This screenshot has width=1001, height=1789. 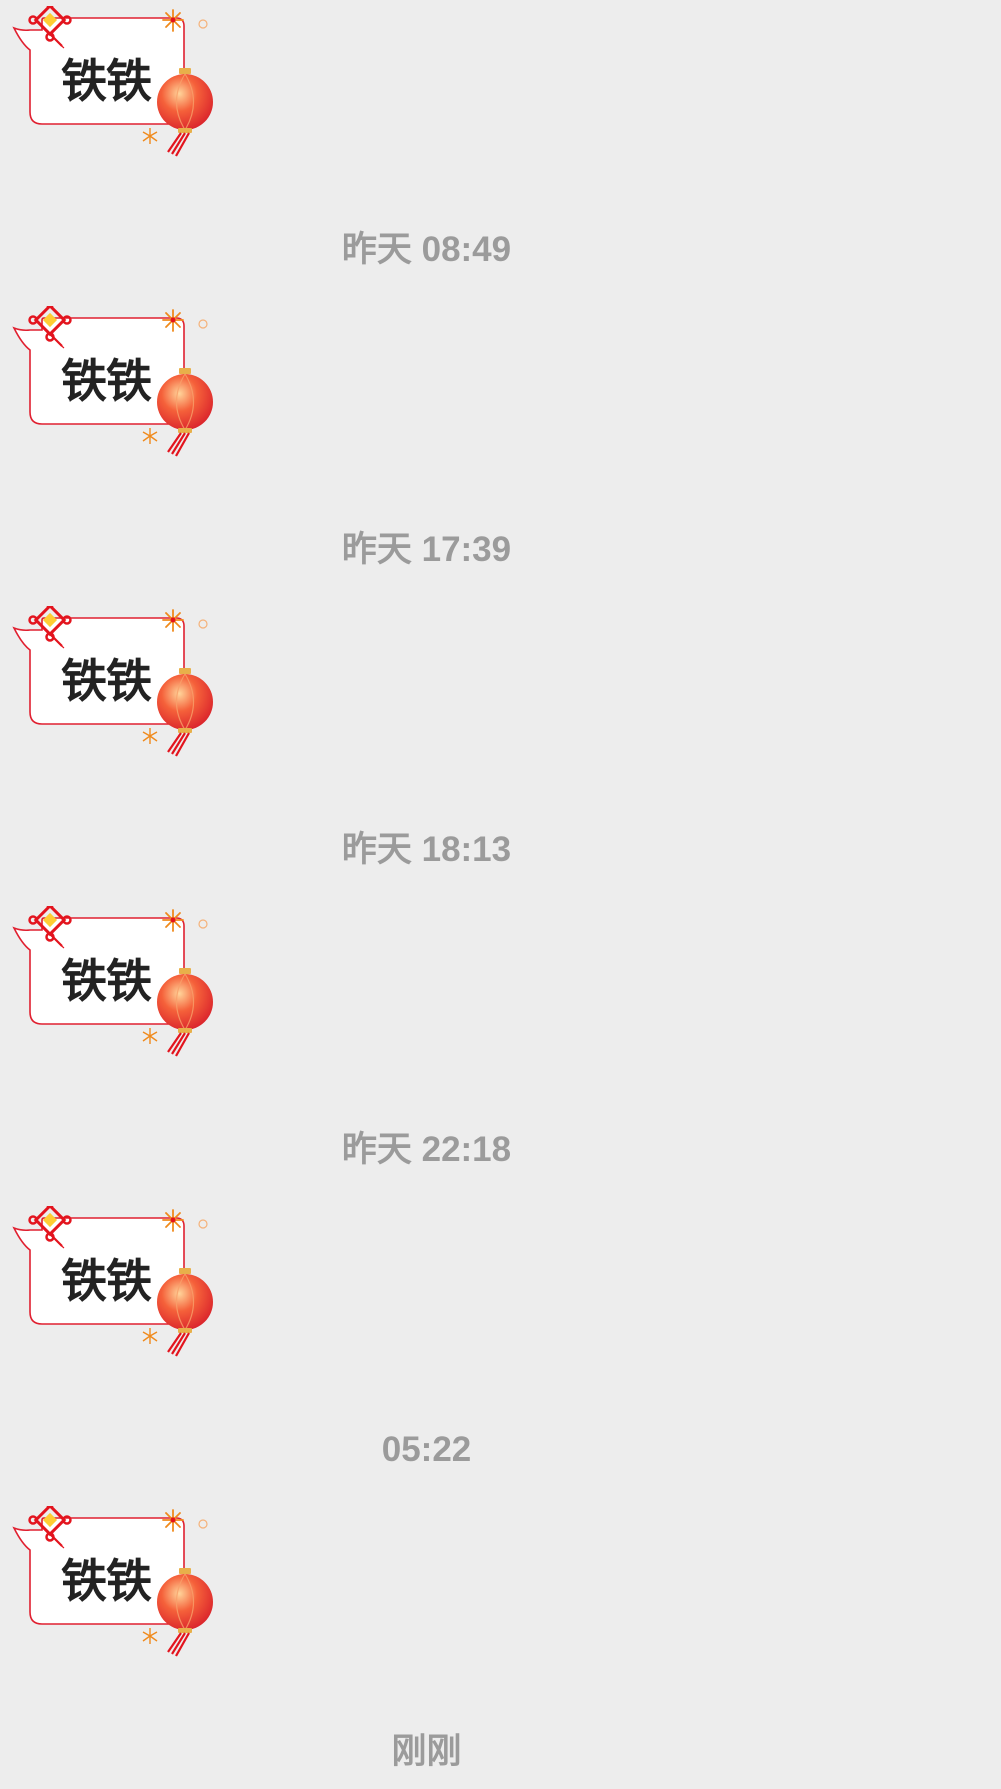 What do you see at coordinates (426, 1751) in the screenshot?
I see `timestamp-latest: 刚刚` at bounding box center [426, 1751].